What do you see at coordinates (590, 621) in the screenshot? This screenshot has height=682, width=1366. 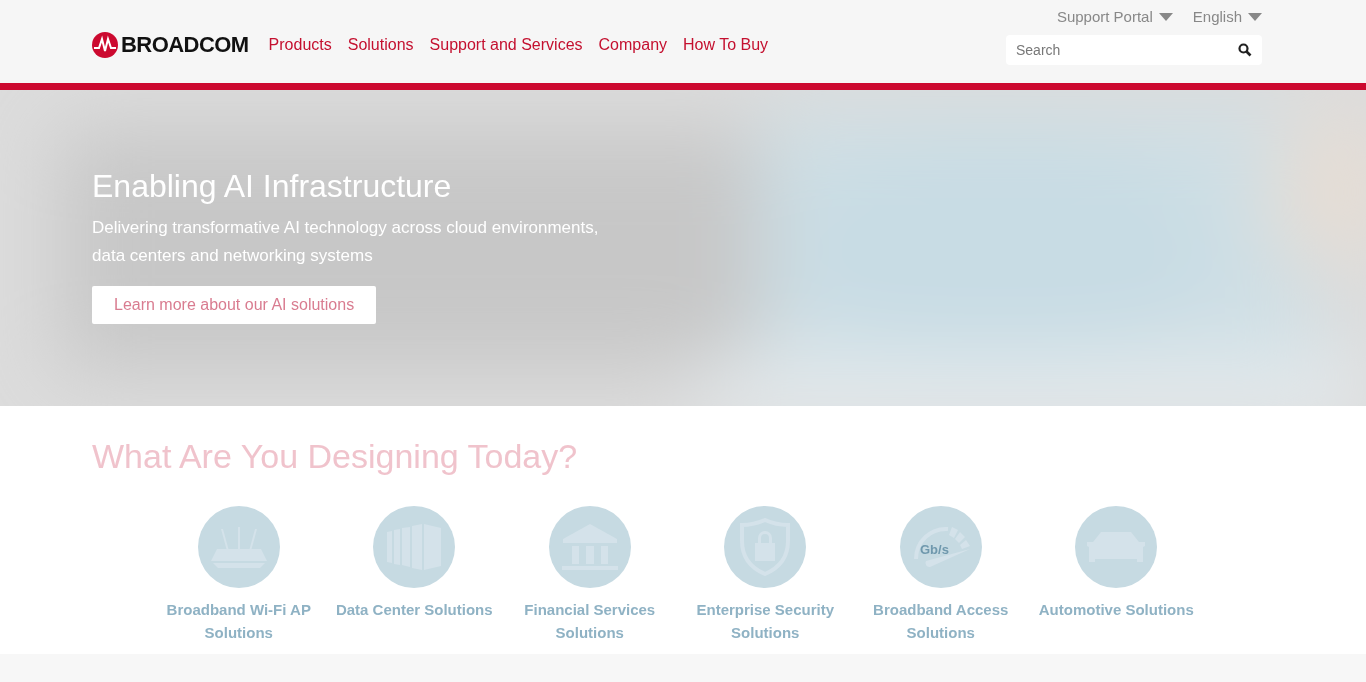 I see `category-link: Financial Services Solutions` at bounding box center [590, 621].